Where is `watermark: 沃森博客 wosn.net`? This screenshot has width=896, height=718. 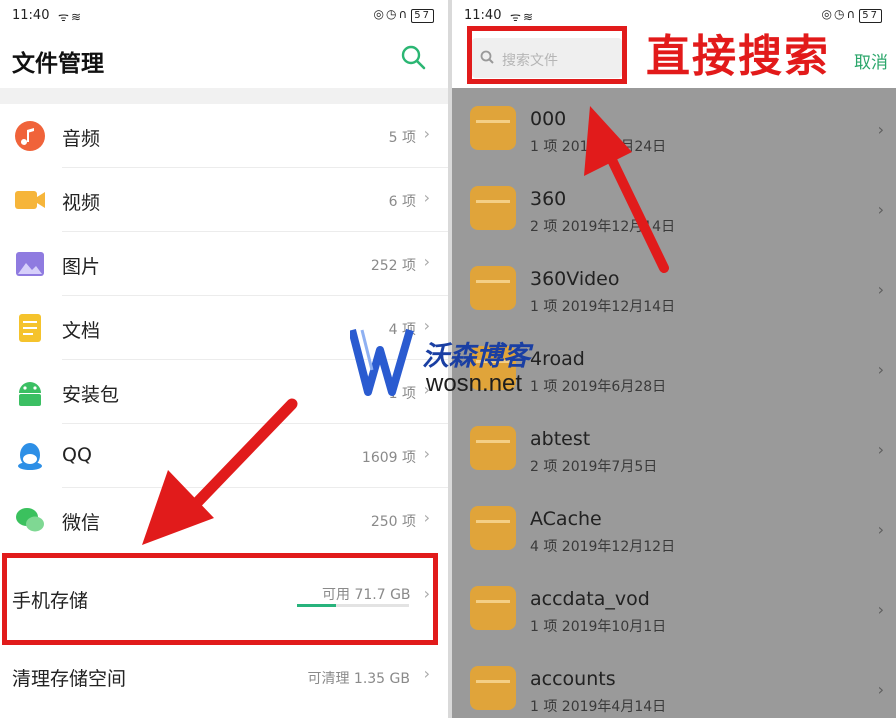
watermark: 沃森博客 wosn.net is located at coordinates (460, 365).